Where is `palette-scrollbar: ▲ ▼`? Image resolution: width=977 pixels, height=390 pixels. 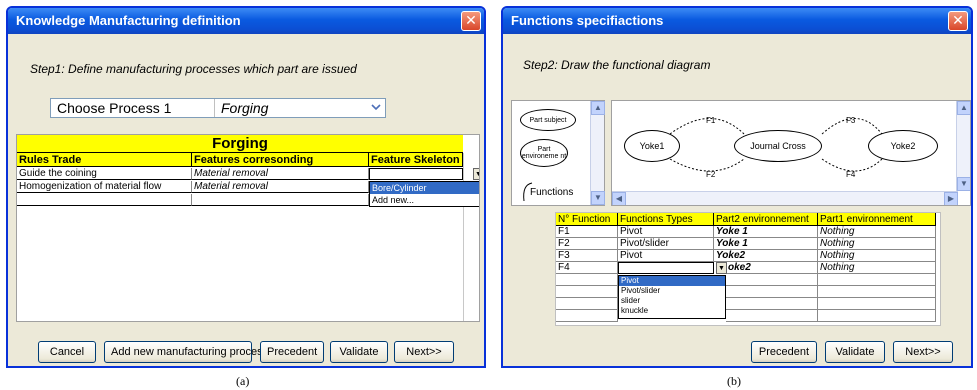 palette-scrollbar: ▲ ▼ is located at coordinates (597, 153).